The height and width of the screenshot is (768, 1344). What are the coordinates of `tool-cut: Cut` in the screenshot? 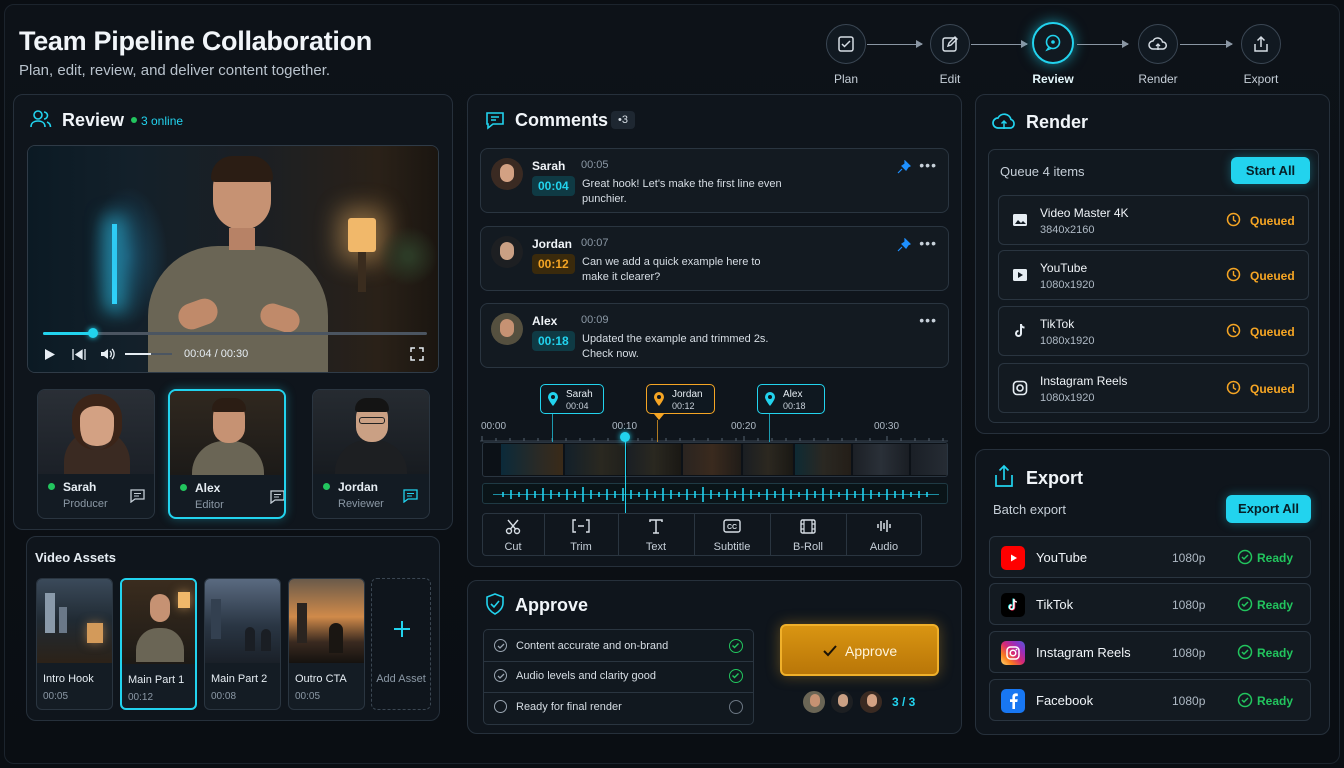 It's located at (513, 534).